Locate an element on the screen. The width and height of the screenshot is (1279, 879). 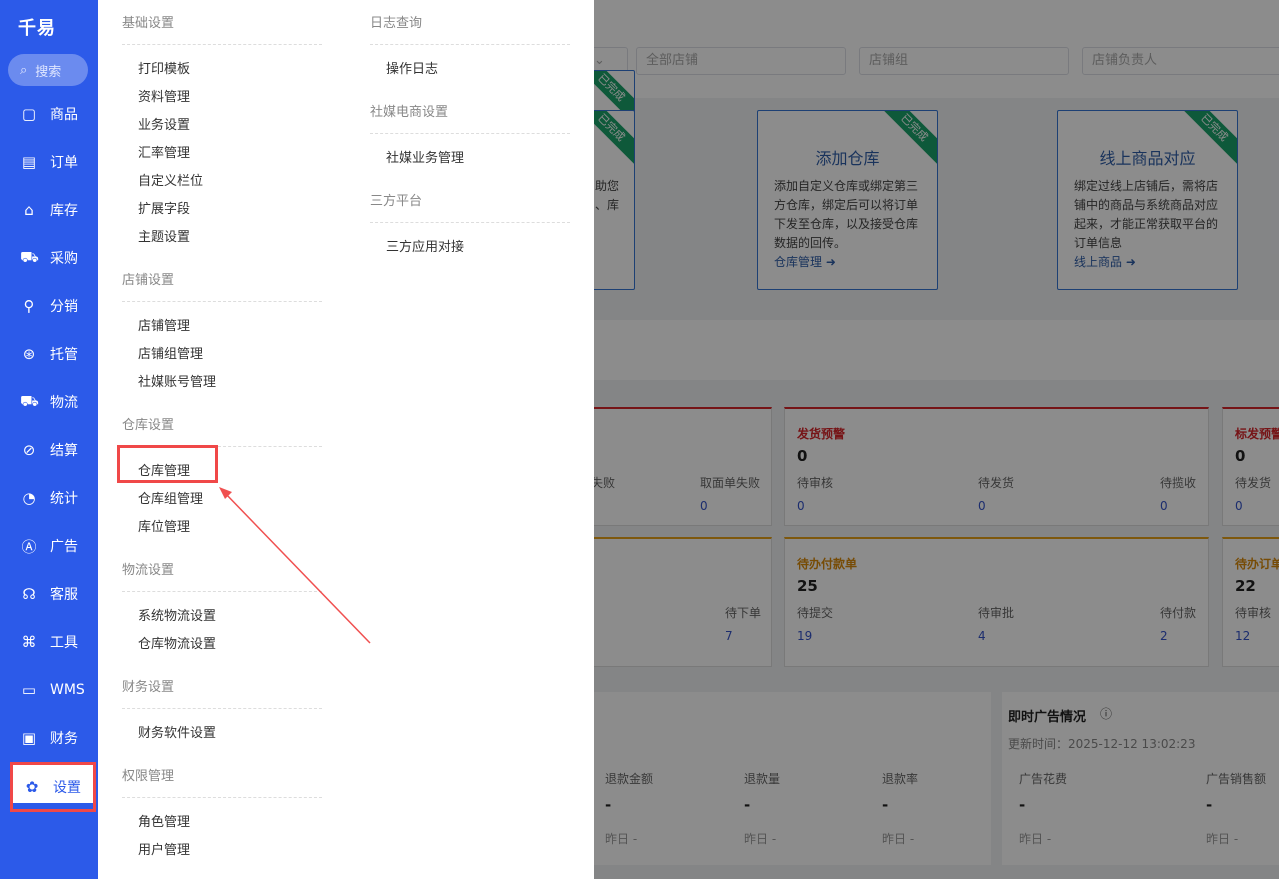
menu-item: 仓库物流设置 is located at coordinates (177, 642).